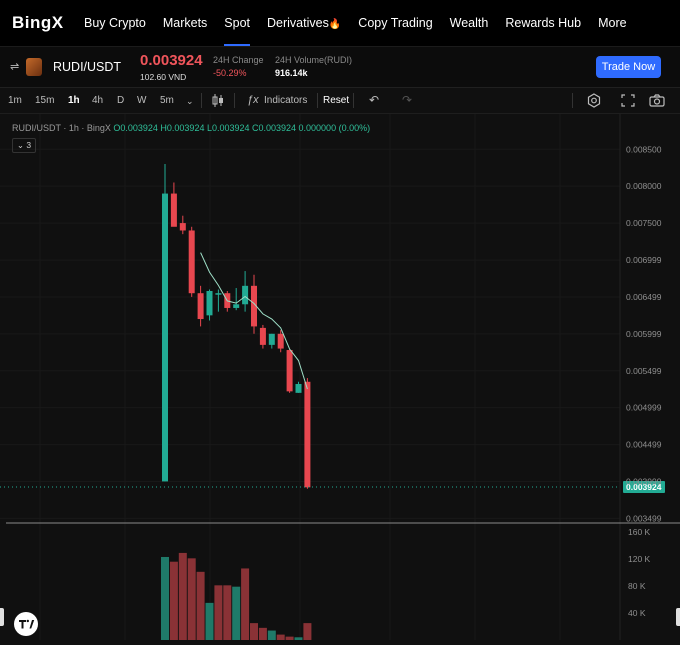 The width and height of the screenshot is (680, 645). What do you see at coordinates (678, 617) in the screenshot?
I see `scroll-right-handle` at bounding box center [678, 617].